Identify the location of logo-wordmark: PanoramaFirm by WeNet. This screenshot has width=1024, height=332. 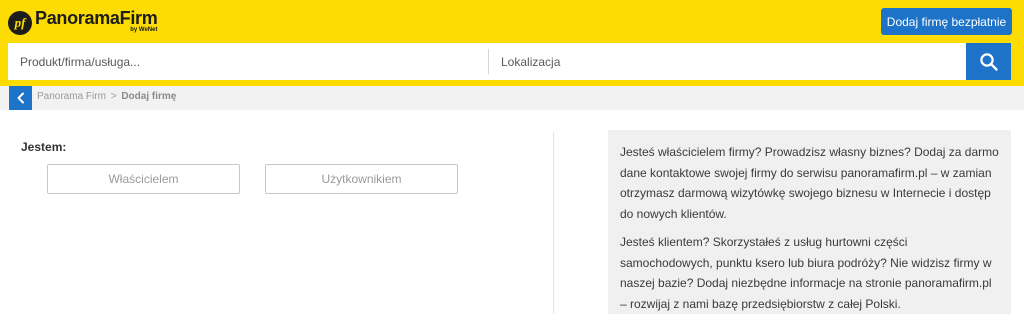
(96, 23).